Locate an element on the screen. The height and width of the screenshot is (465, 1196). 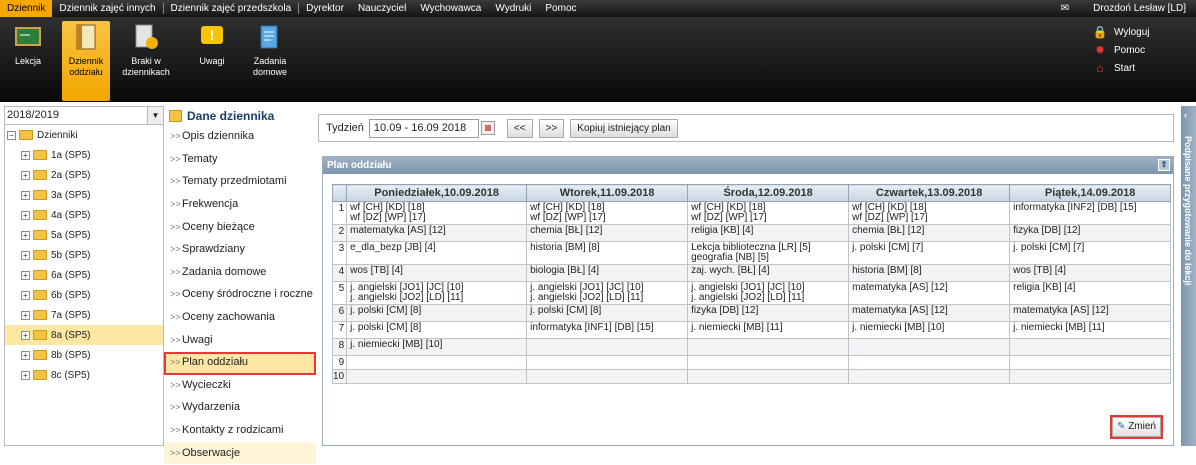
calendar-icon: ▦ is located at coordinates (487, 128).